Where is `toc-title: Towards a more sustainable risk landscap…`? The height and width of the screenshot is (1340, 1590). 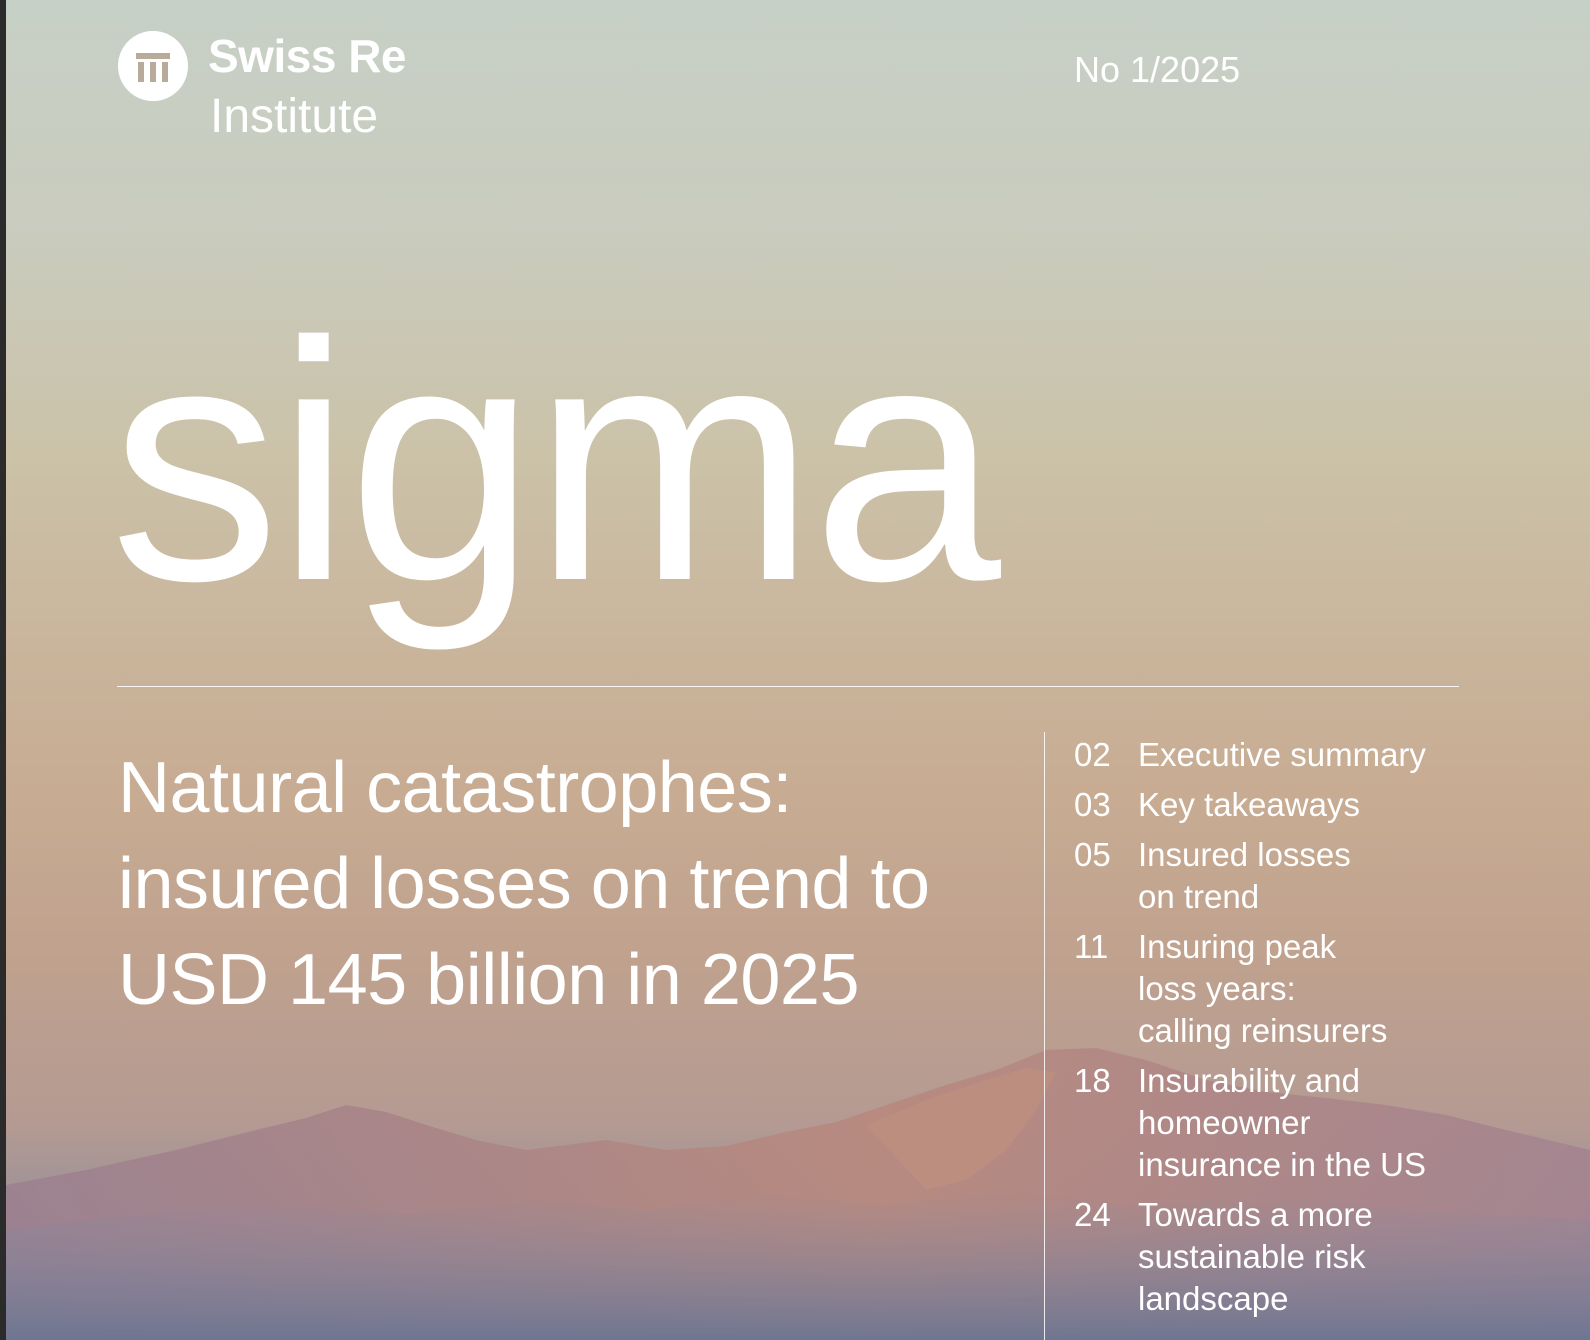
toc-title: Towards a more sustainable risk landscap… is located at coordinates (1255, 1256).